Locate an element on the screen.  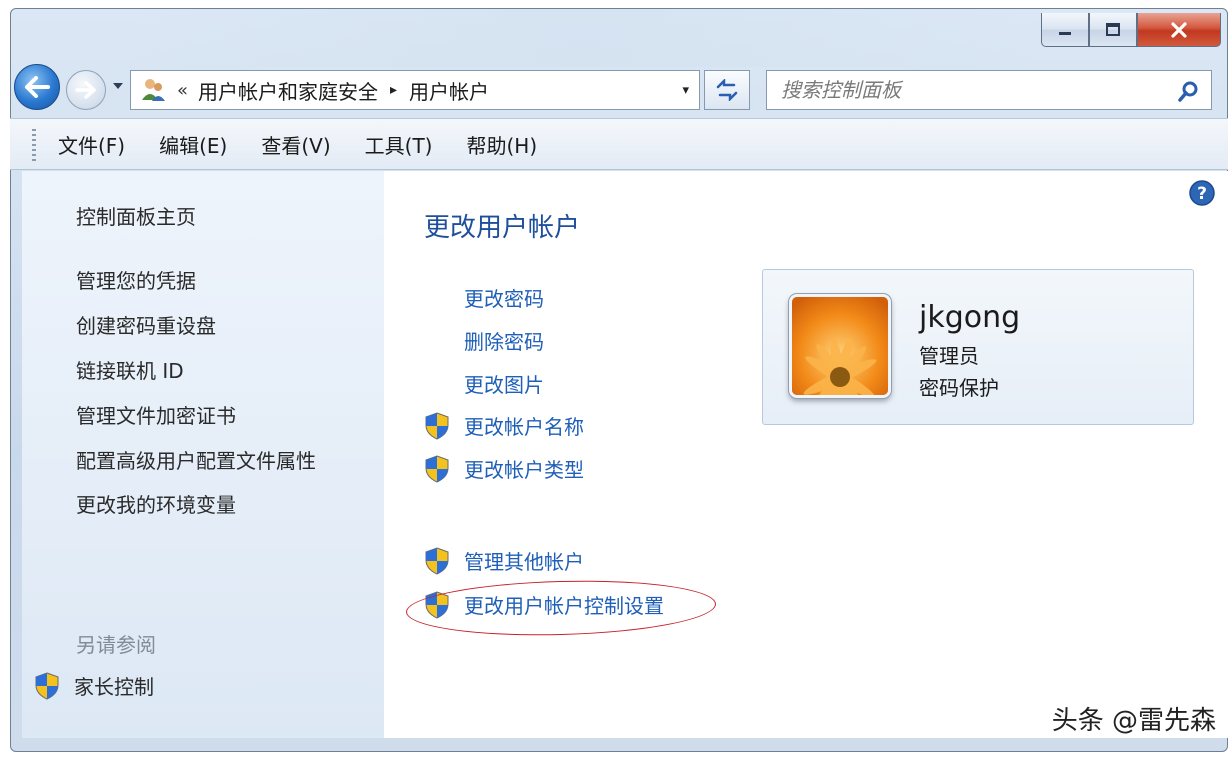
page-title: 更改用户帐户 is located at coordinates (502, 228).